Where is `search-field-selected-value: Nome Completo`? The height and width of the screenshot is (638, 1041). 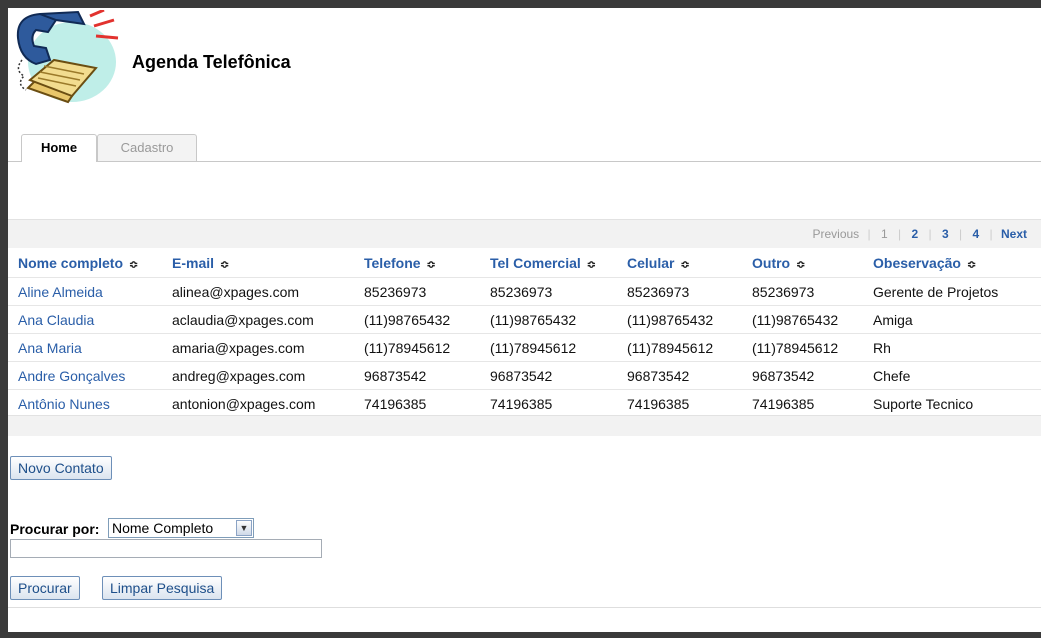
search-field-selected-value: Nome Completo is located at coordinates (163, 528).